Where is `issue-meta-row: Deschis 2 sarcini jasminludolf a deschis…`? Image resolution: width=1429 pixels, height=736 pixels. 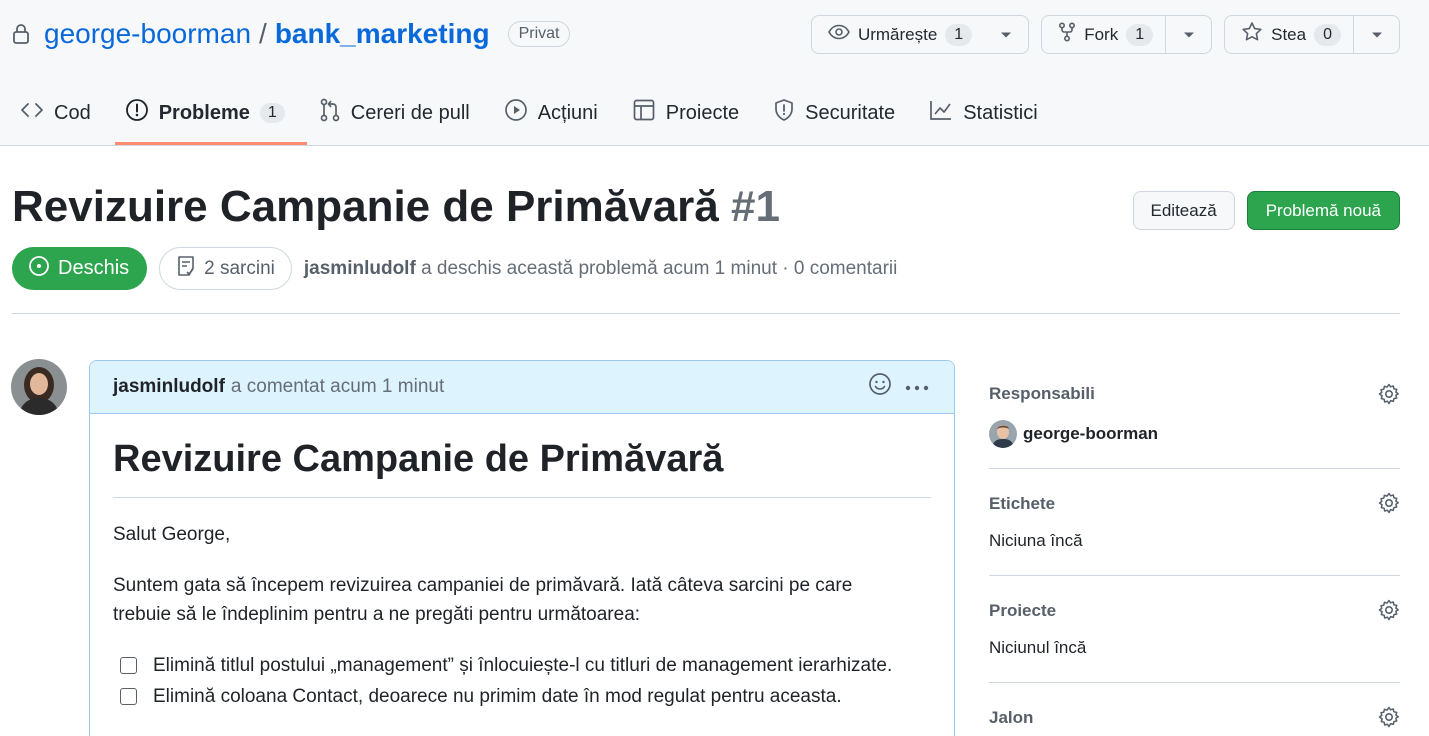
issue-meta-row: Deschis 2 sarcini jasminludolf a deschis… is located at coordinates (454, 268).